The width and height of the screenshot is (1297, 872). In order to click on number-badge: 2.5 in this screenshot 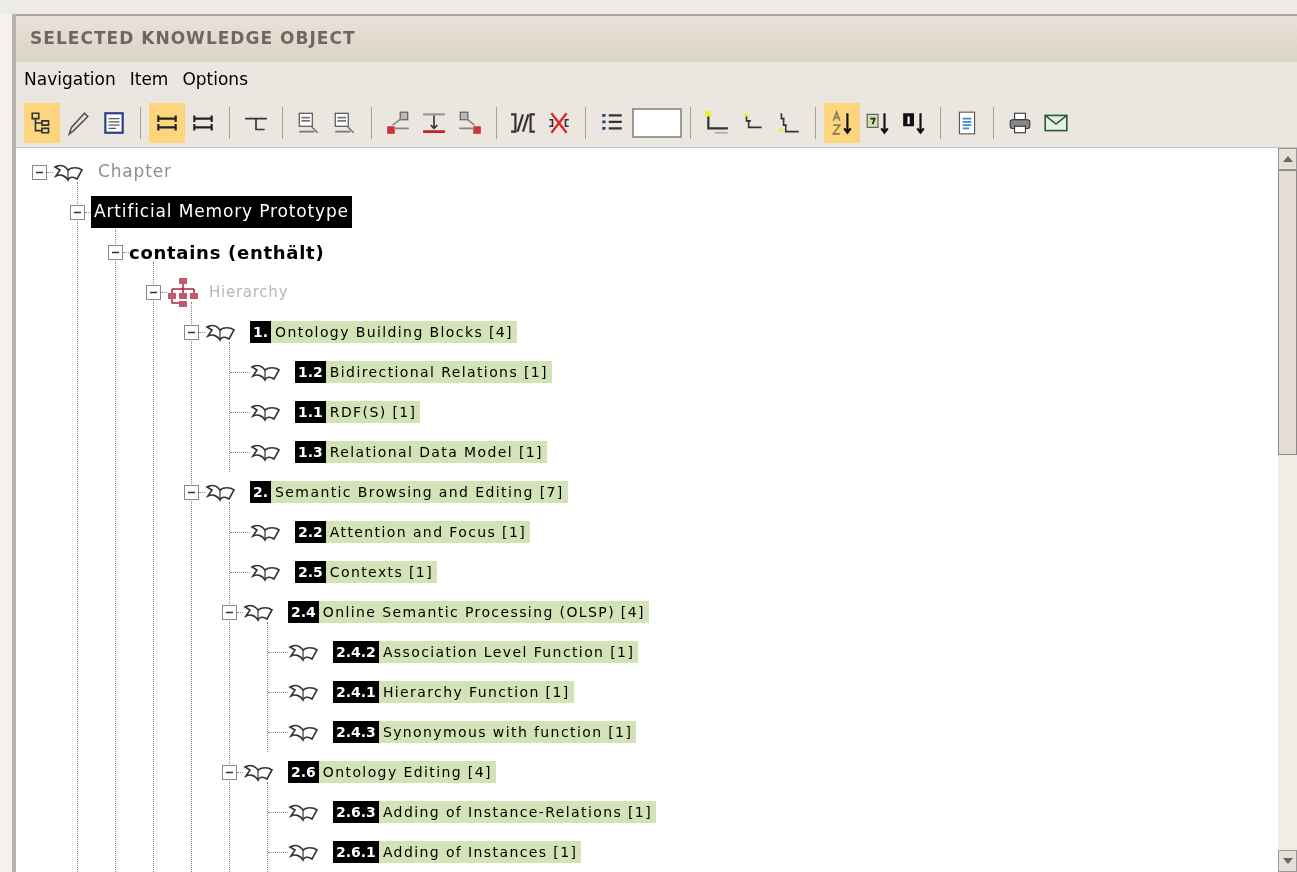, I will do `click(310, 572)`.